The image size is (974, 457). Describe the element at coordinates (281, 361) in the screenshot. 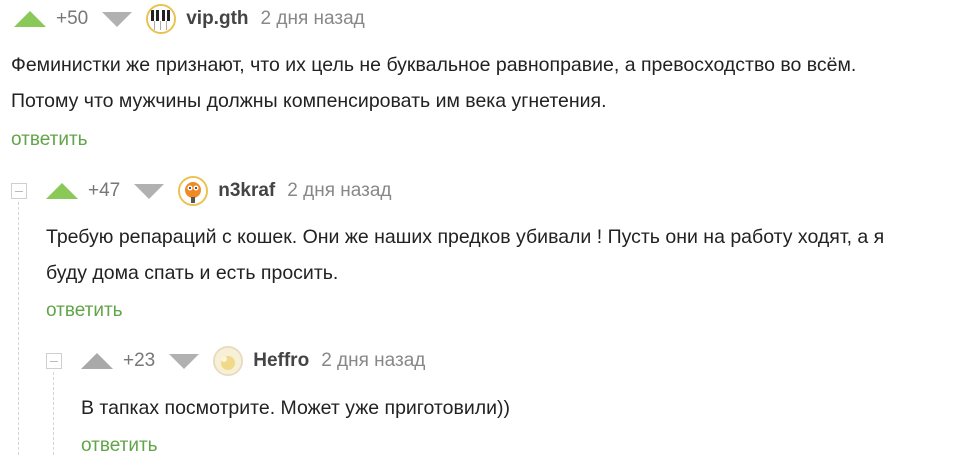

I see `comment-author: Heffro` at that location.